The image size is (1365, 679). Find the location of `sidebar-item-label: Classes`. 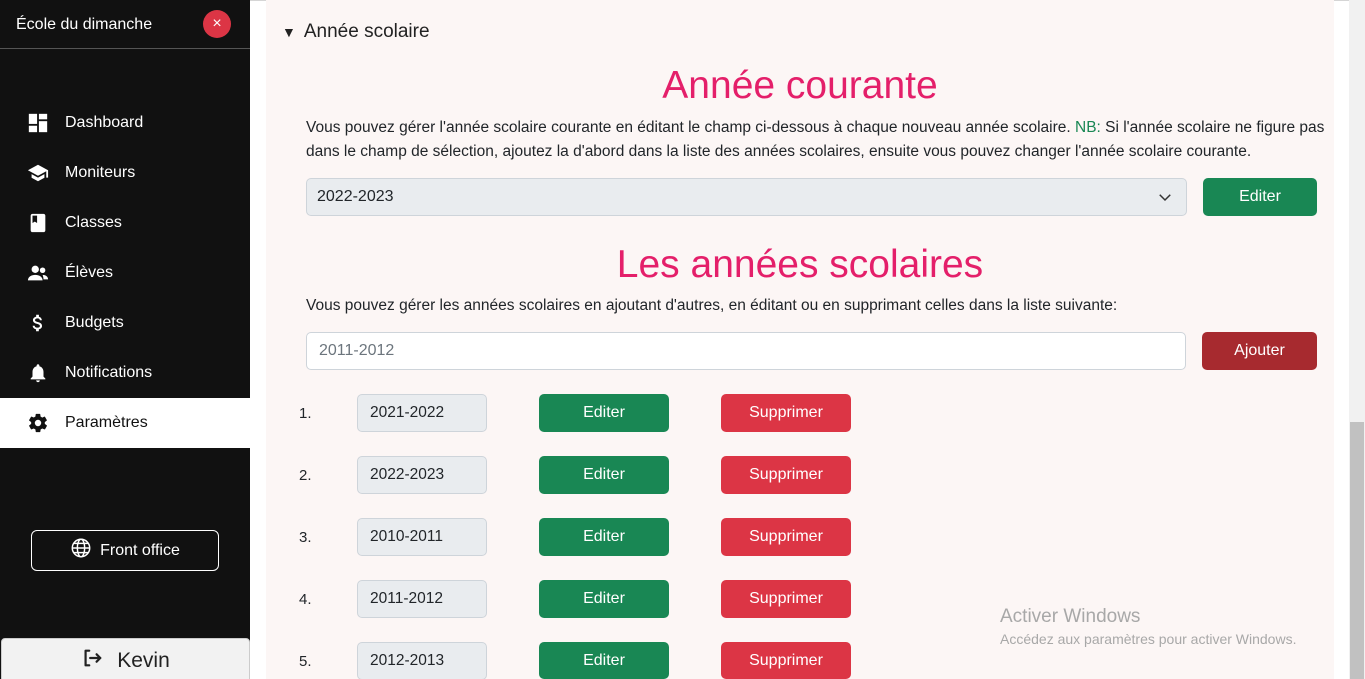

sidebar-item-label: Classes is located at coordinates (93, 222).